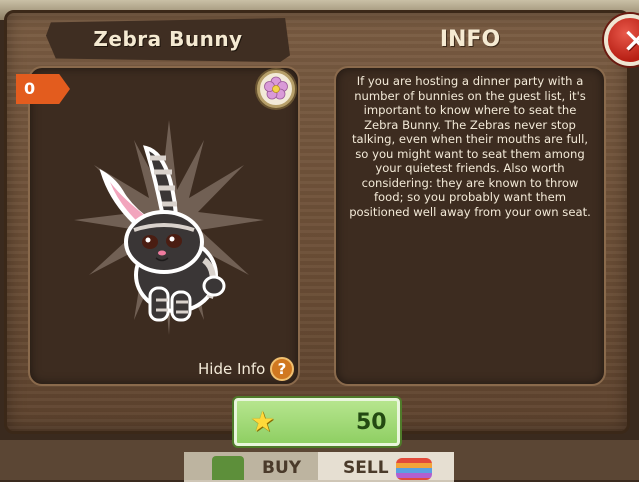 This screenshot has height=482, width=639. What do you see at coordinates (414, 469) in the screenshot?
I see `items-stack-icon` at bounding box center [414, 469].